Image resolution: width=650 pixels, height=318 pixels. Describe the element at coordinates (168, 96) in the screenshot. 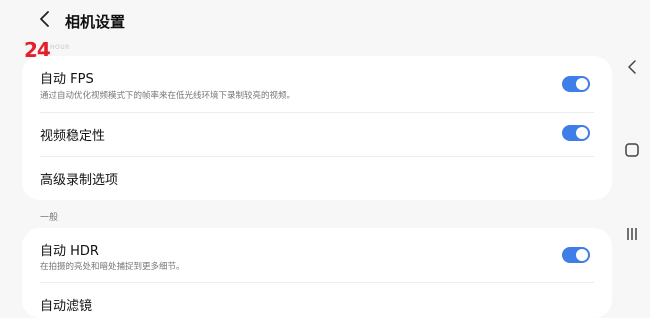

I see `auto-fps-subtitle: 通过自动优化视频模式下的帧率来在低光线环境下录制较亮的视频。` at that location.